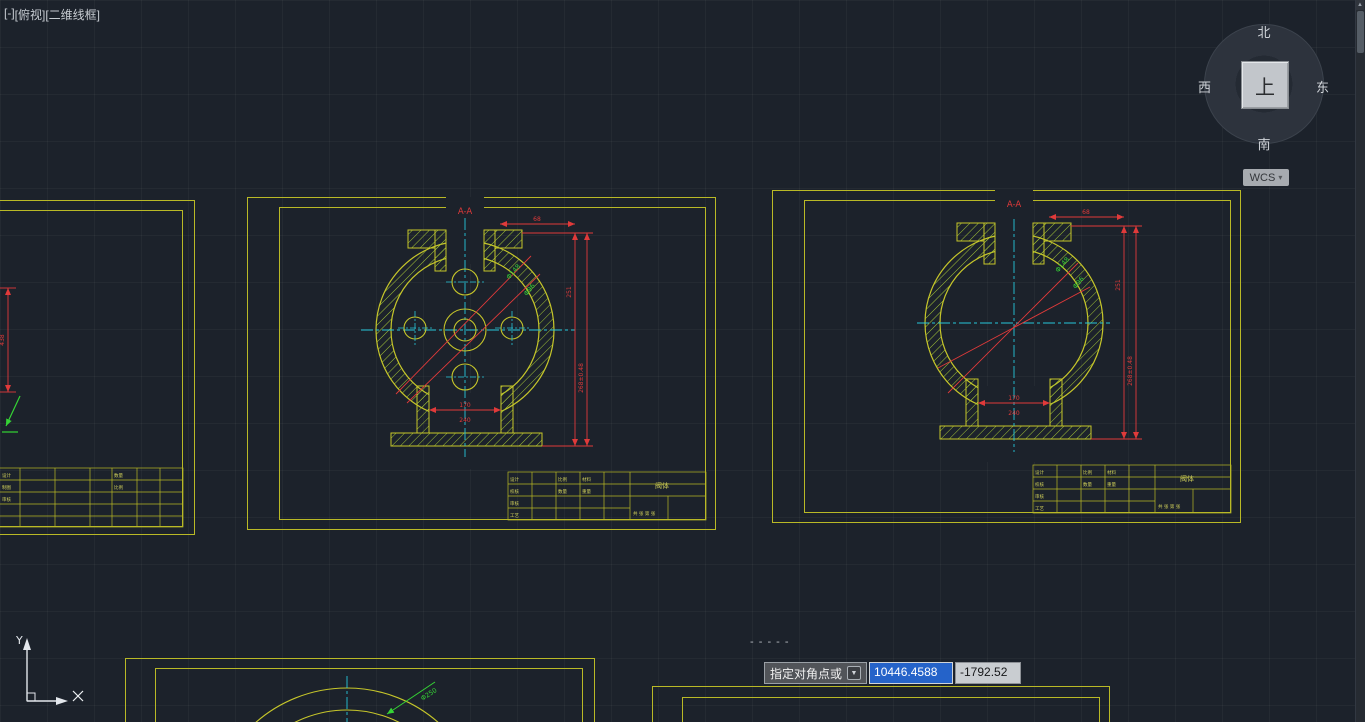  I want to click on viewcube: 上 北 南 西 东, so click(1263, 87).